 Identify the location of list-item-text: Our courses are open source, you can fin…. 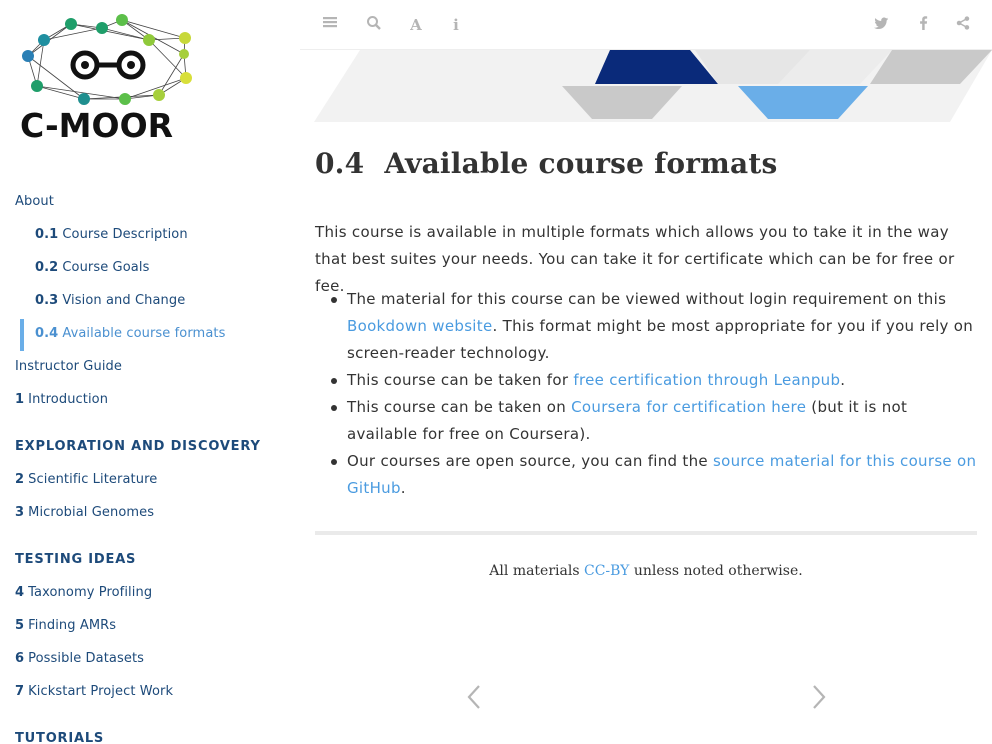
(530, 461).